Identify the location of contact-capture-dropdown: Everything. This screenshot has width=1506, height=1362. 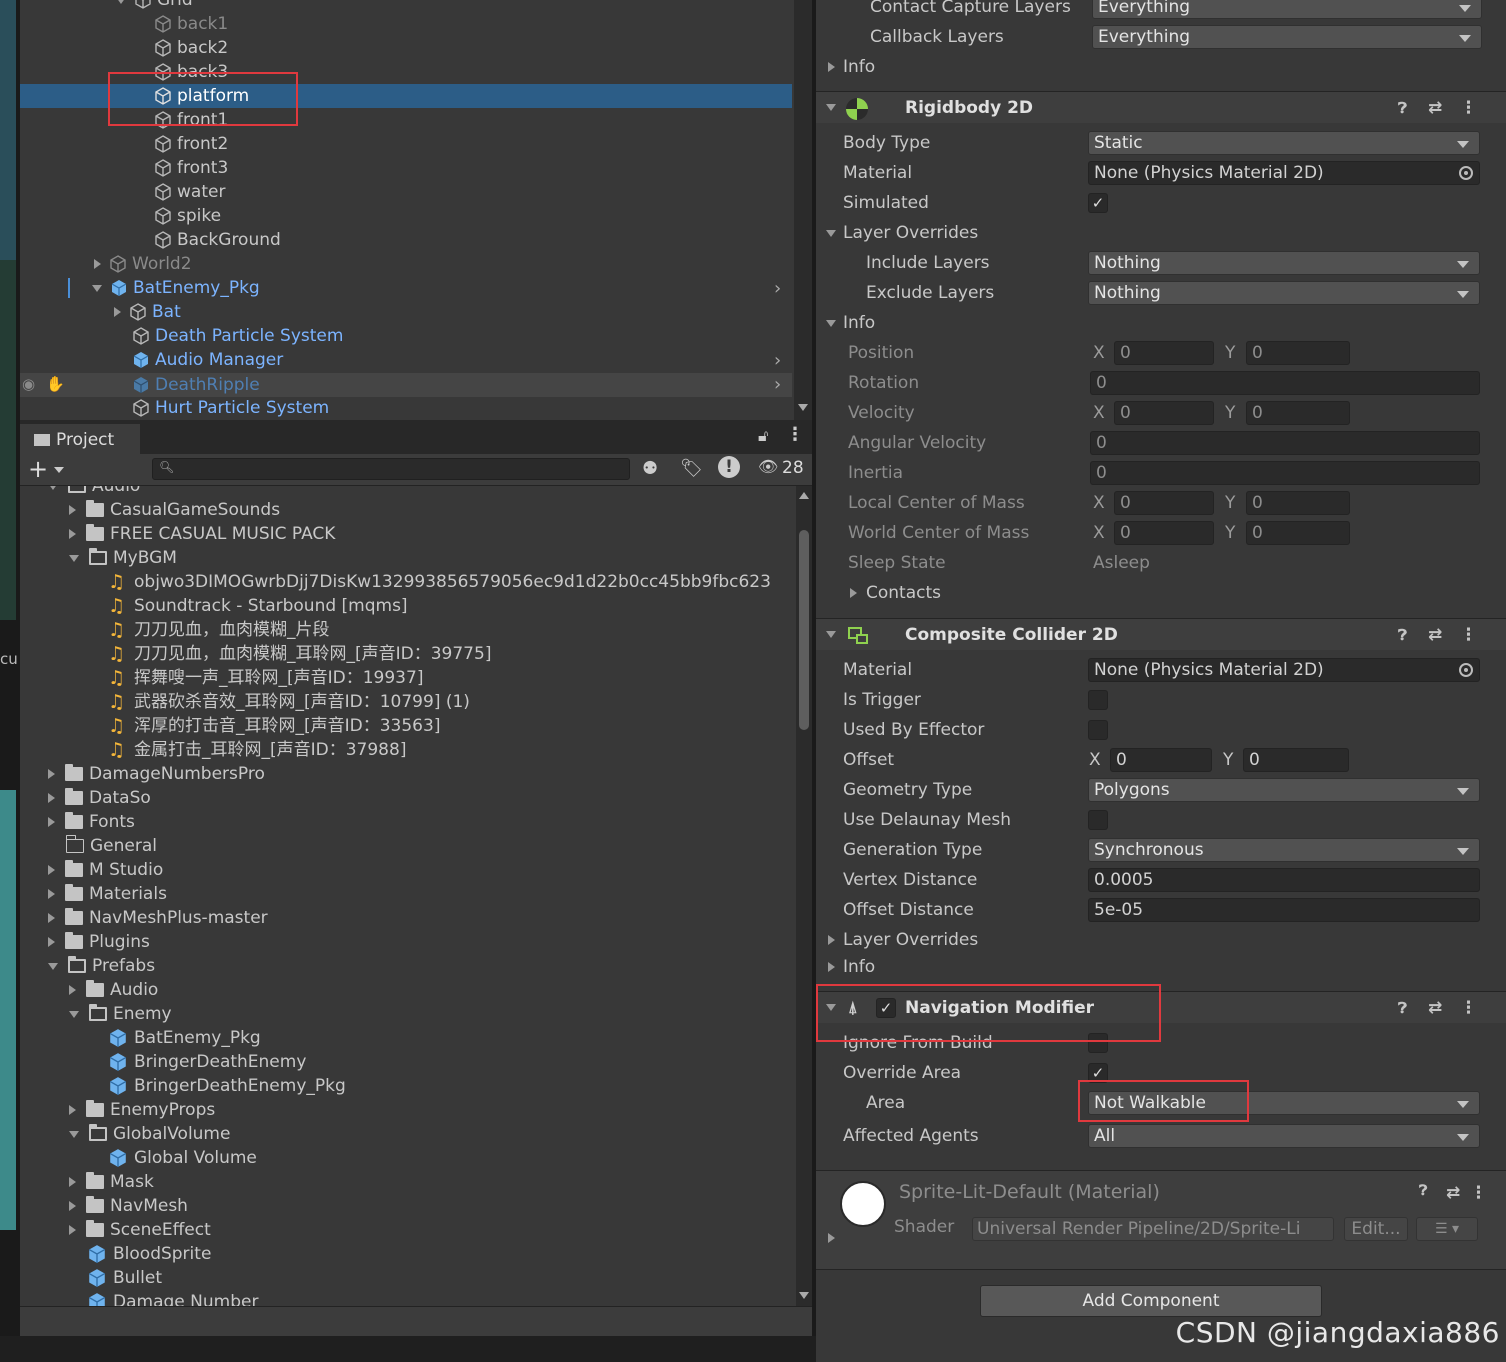
(1287, 9).